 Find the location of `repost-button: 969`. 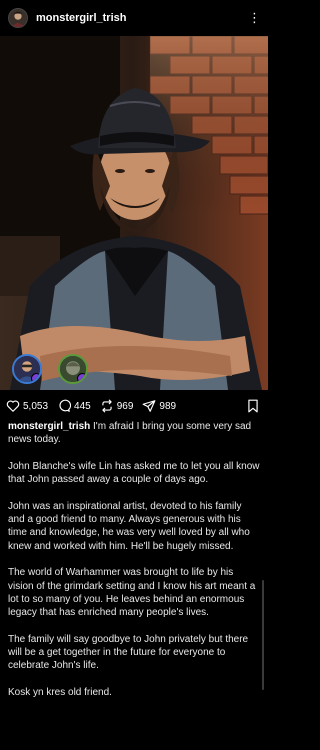

repost-button: 969 is located at coordinates (117, 406).